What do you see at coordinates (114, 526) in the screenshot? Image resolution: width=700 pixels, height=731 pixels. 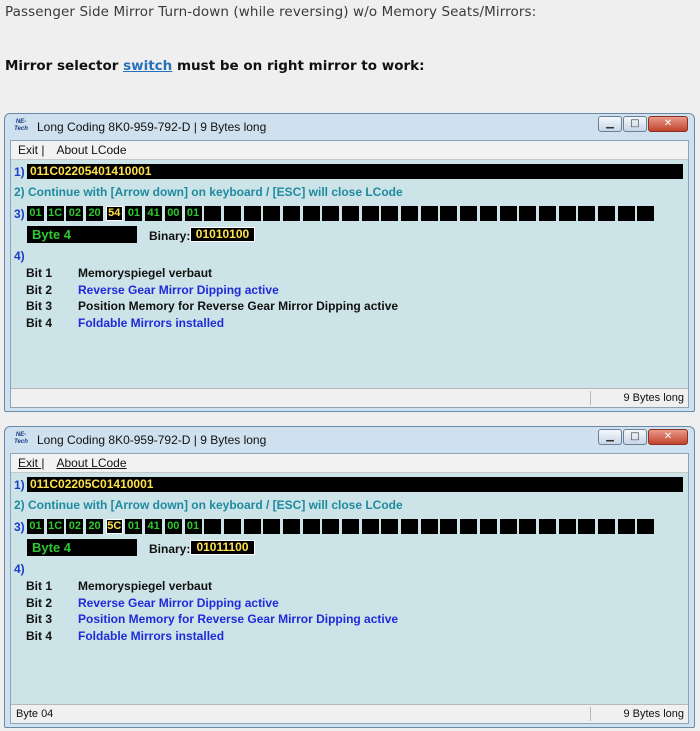 I see `byte-cell: 5C` at bounding box center [114, 526].